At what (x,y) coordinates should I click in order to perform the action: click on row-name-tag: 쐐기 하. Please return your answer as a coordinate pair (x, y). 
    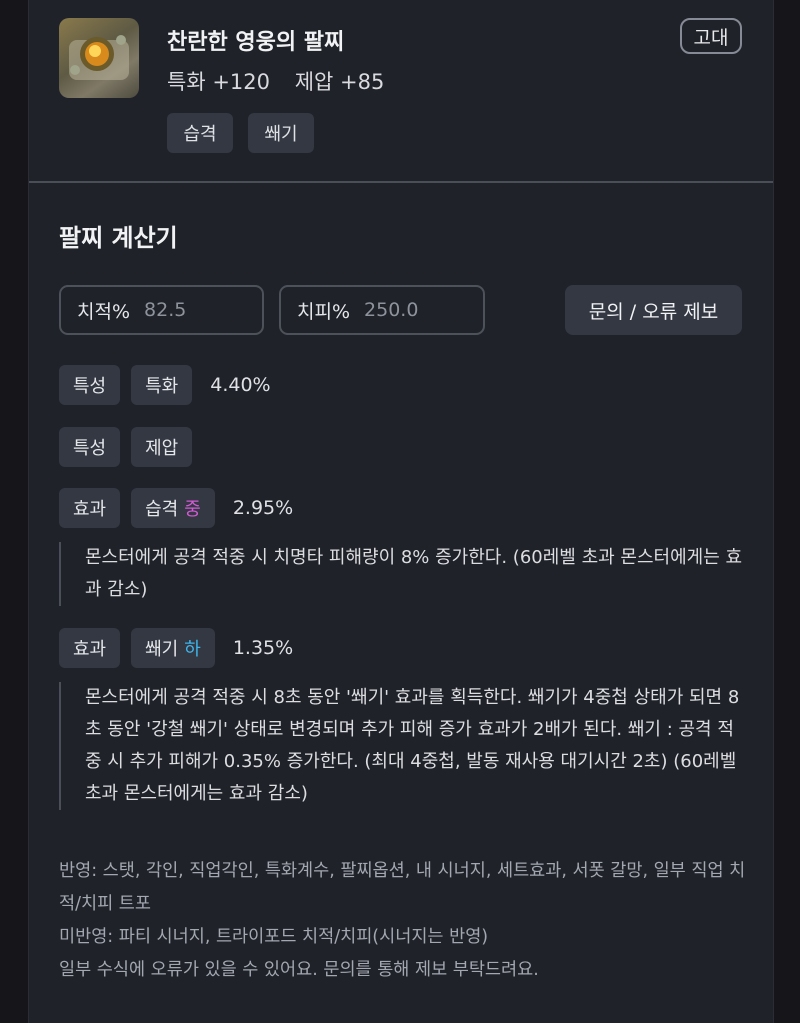
    Looking at the image, I should click on (173, 648).